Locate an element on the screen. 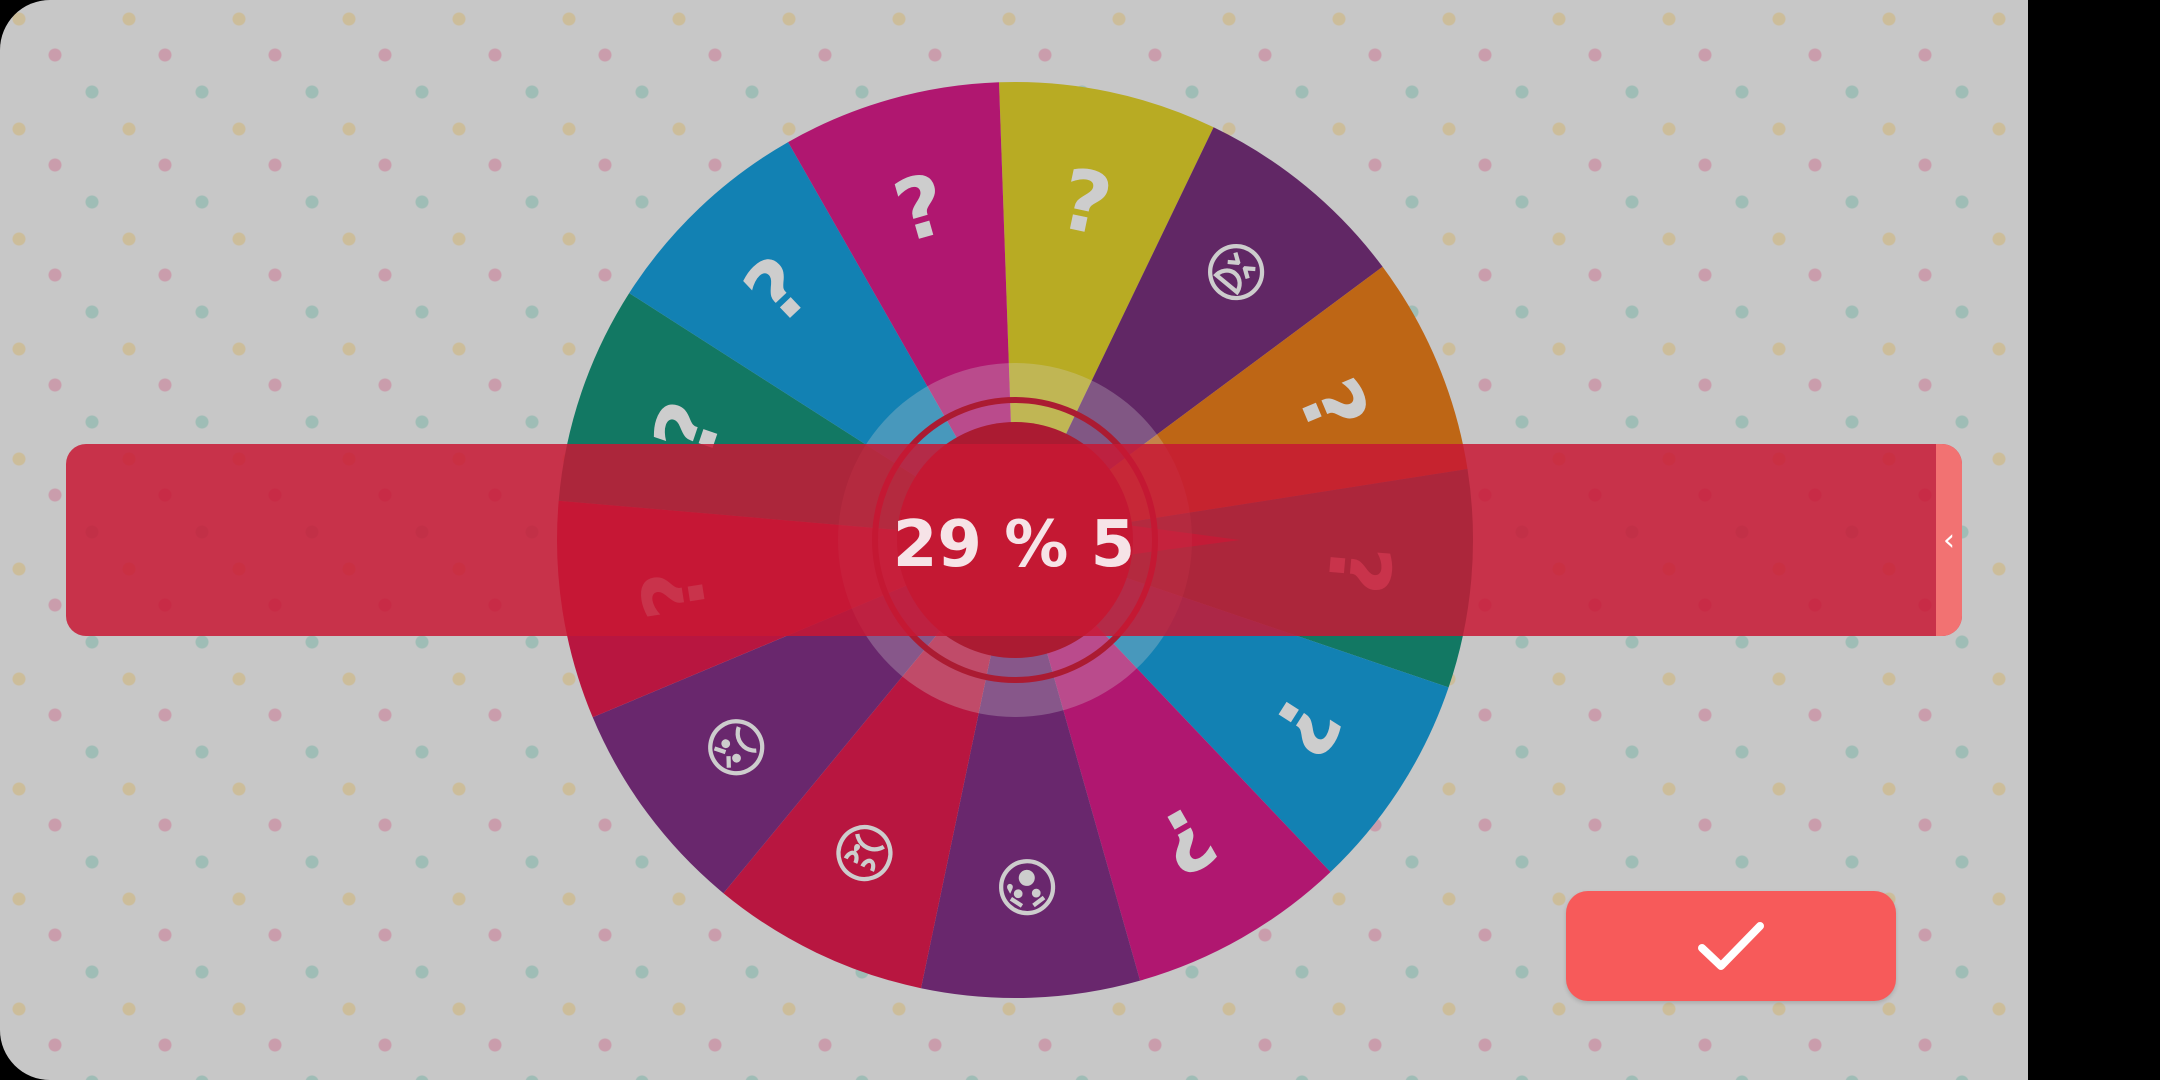 The width and height of the screenshot is (2160, 1080). confirm-button is located at coordinates (1731, 946).